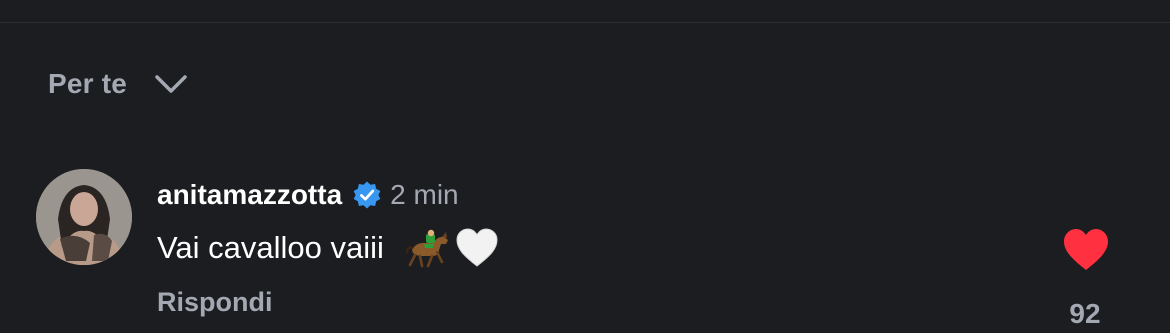 The image size is (1170, 333). I want to click on username: anitamazzotta, so click(249, 195).